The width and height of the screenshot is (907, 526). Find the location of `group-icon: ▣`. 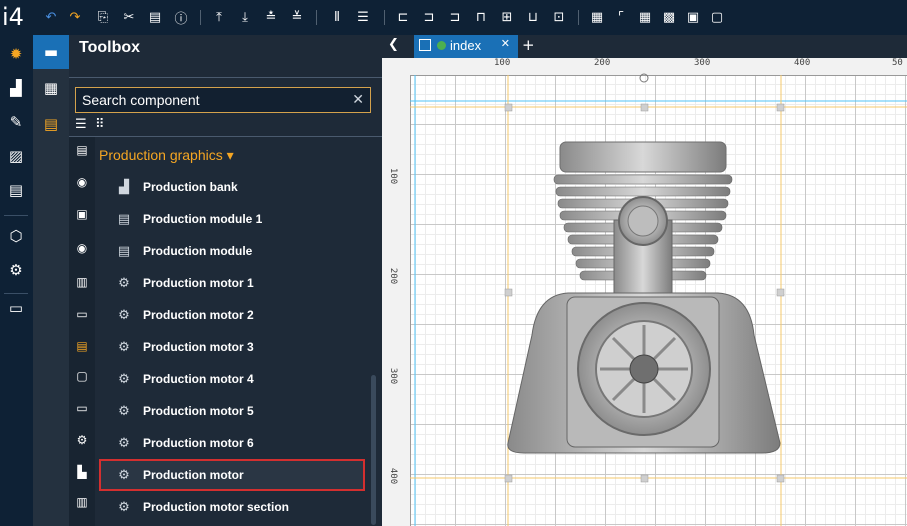

group-icon: ▣ is located at coordinates (693, 17).